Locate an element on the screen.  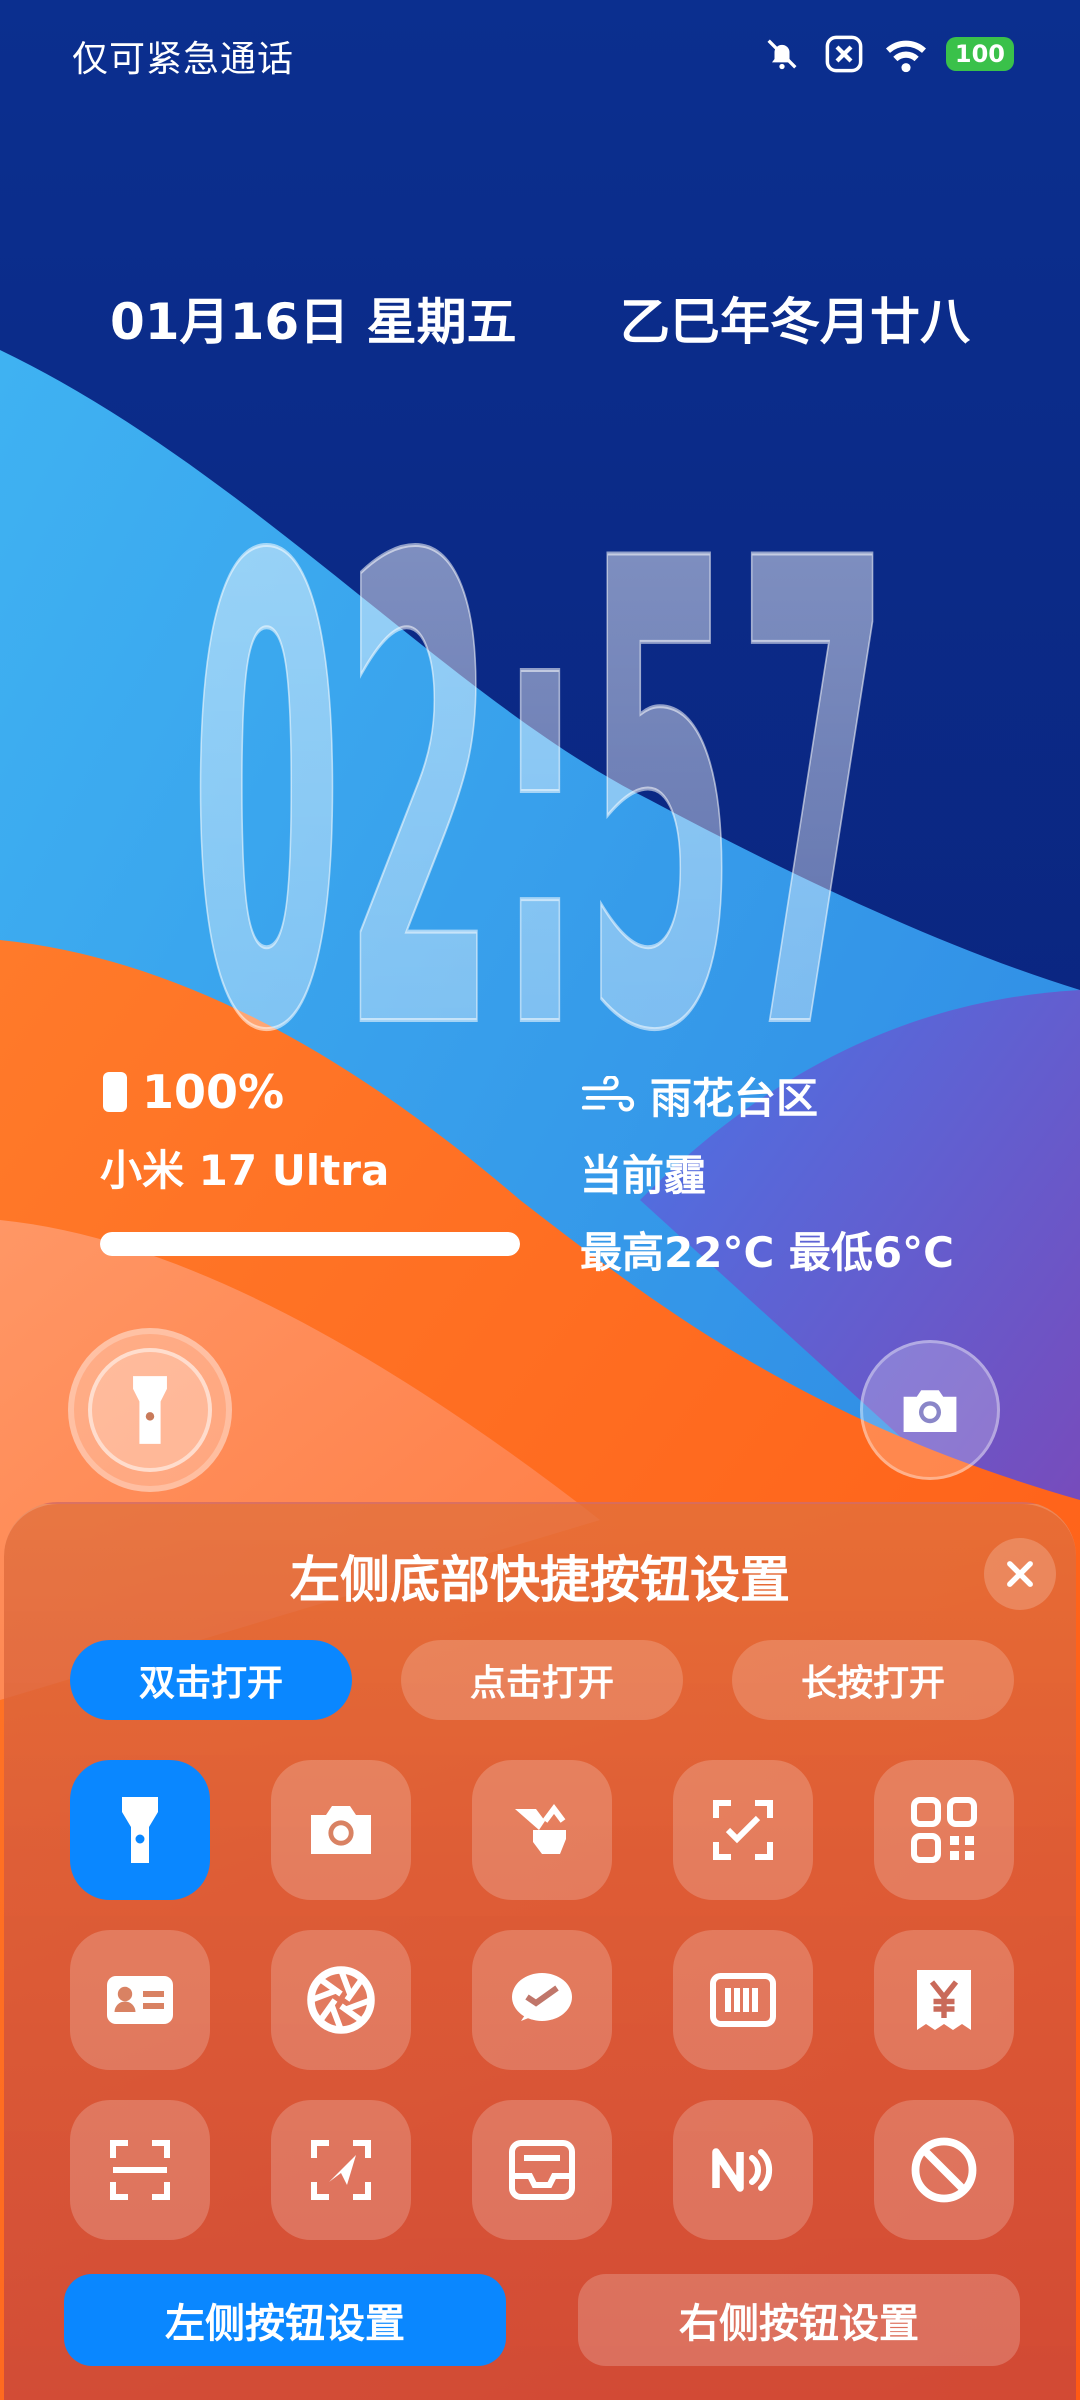
status-icons: 100 is located at coordinates (887, 54).